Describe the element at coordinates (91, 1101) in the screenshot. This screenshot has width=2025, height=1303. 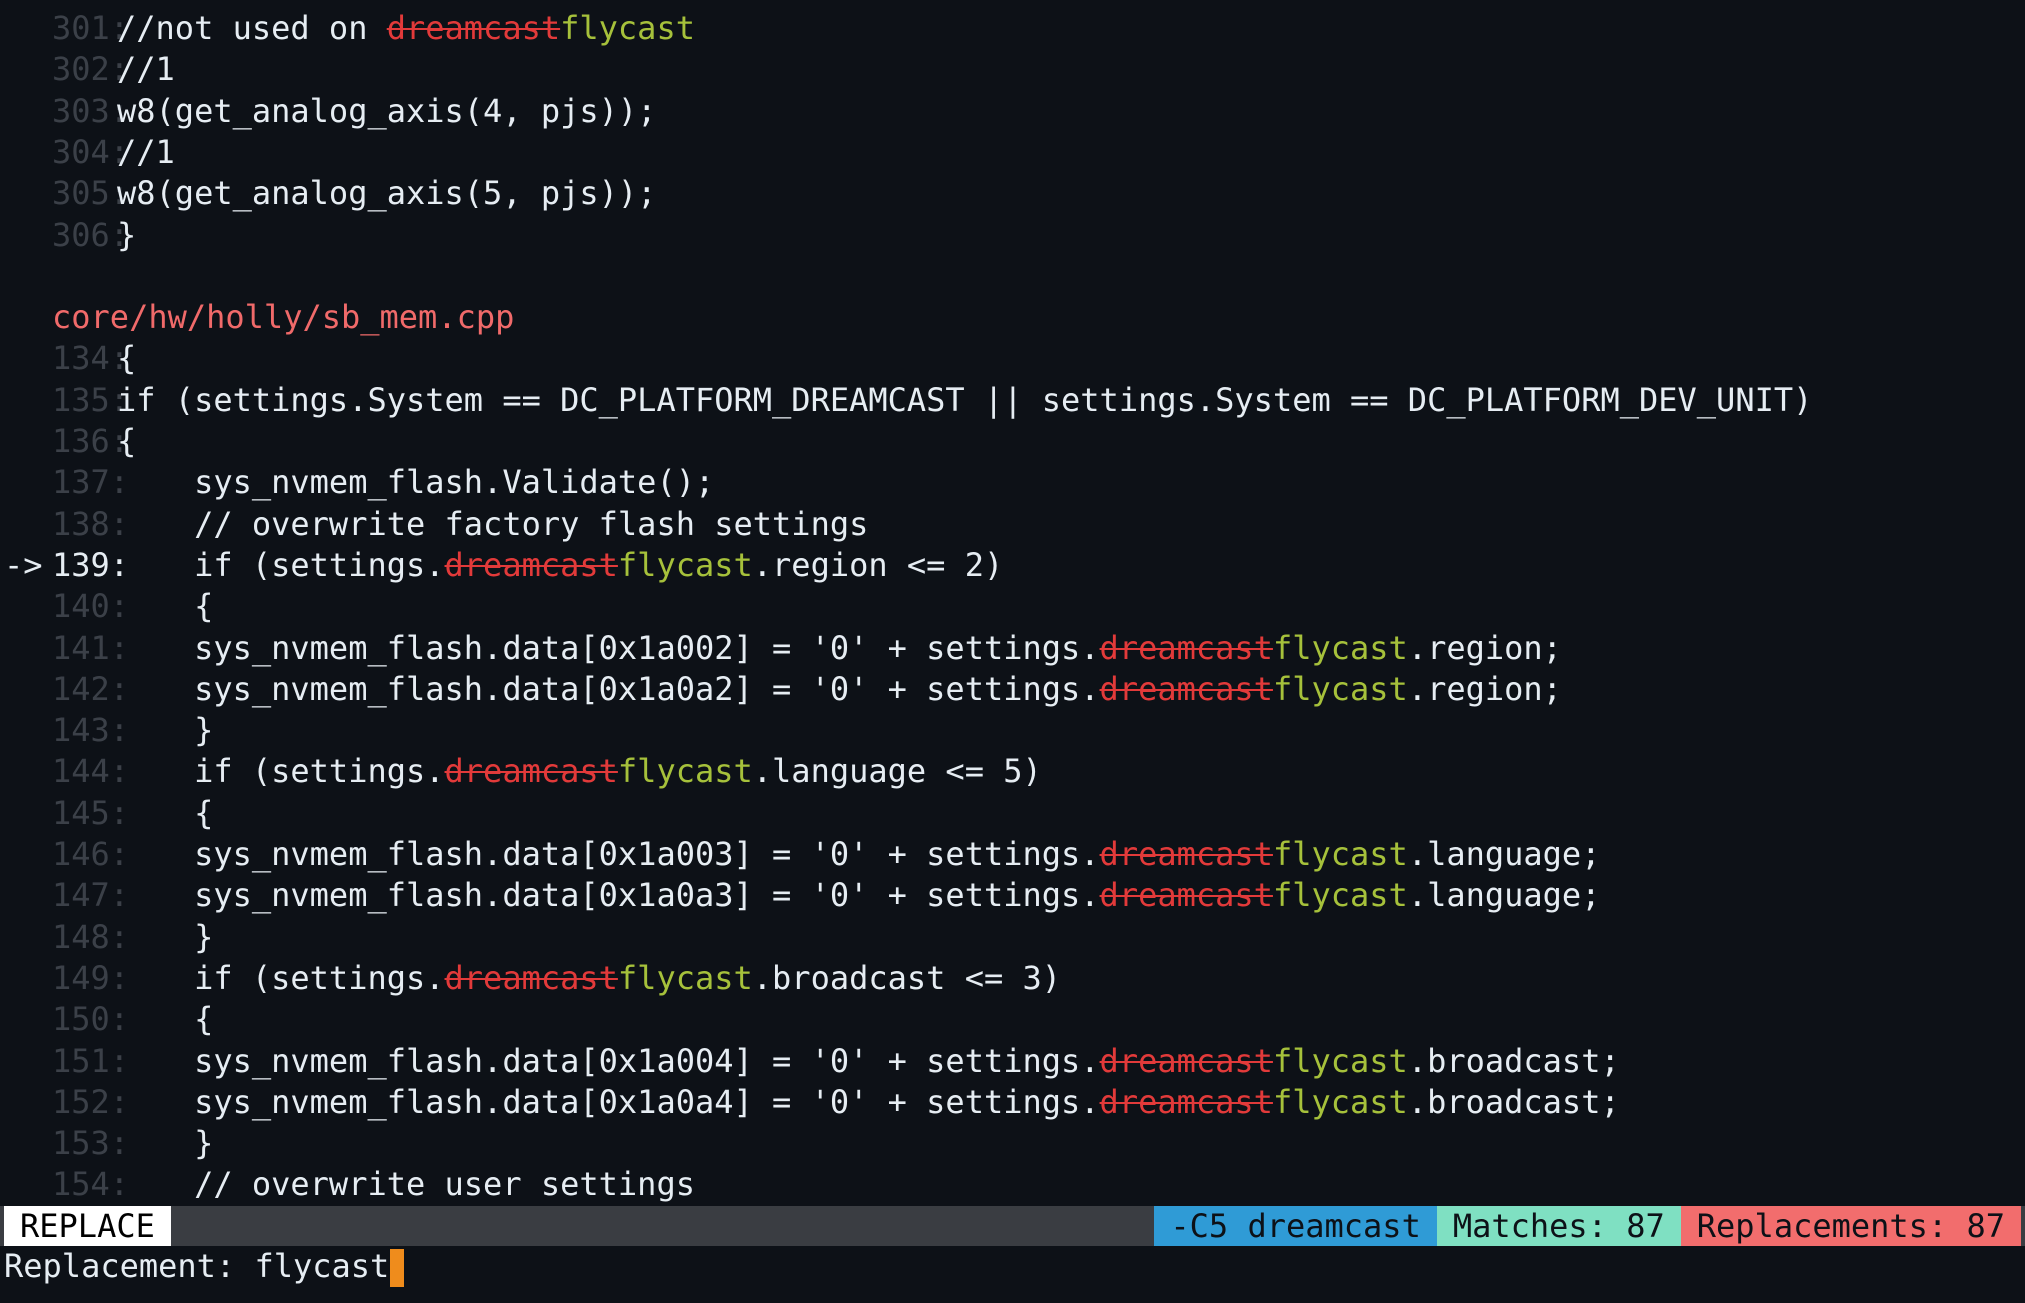
I see `line-number: 152:` at that location.